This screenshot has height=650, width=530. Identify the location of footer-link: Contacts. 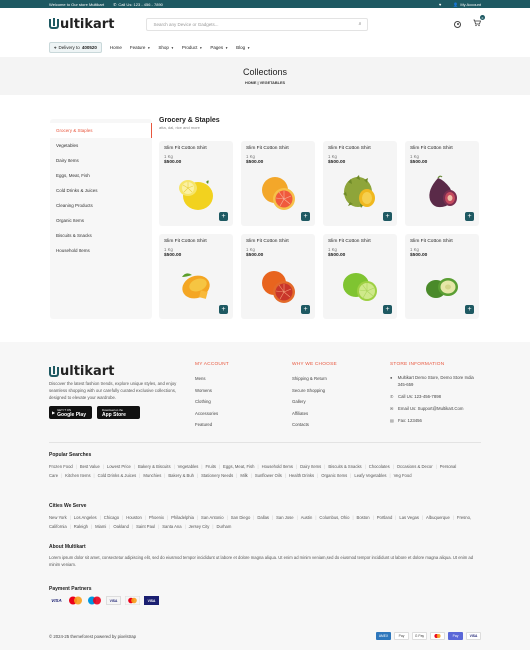
(314, 425).